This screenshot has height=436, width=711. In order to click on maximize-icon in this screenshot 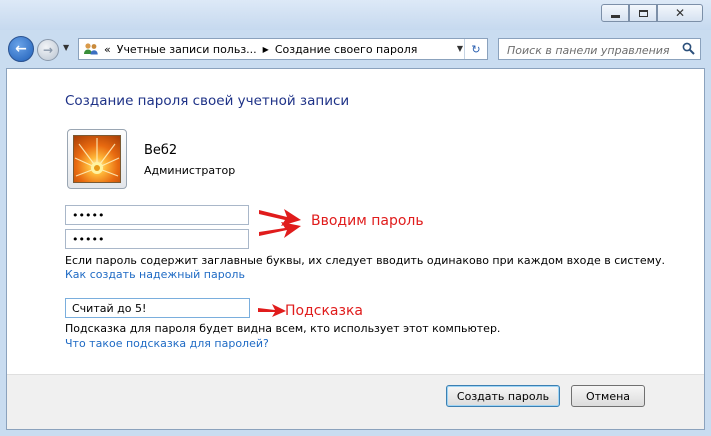, I will do `click(643, 13)`.